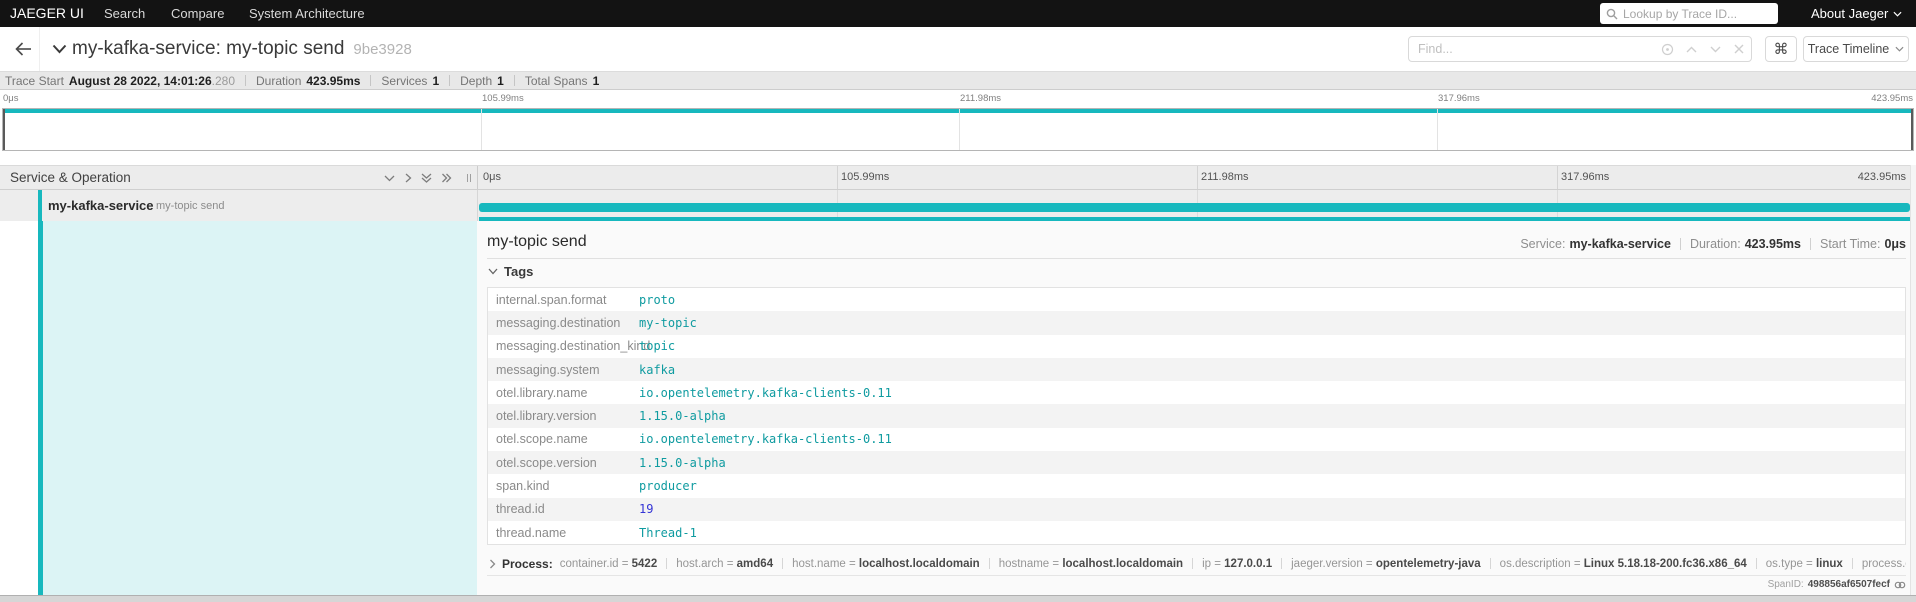  Describe the element at coordinates (279, 80) in the screenshot. I see `duration-label: Duration` at that location.